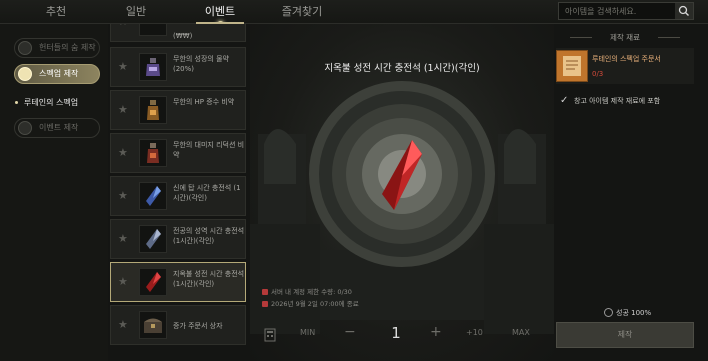 This screenshot has width=708, height=361. Describe the element at coordinates (198, 326) in the screenshot. I see `item-label: 증가 주문서 상자` at that location.